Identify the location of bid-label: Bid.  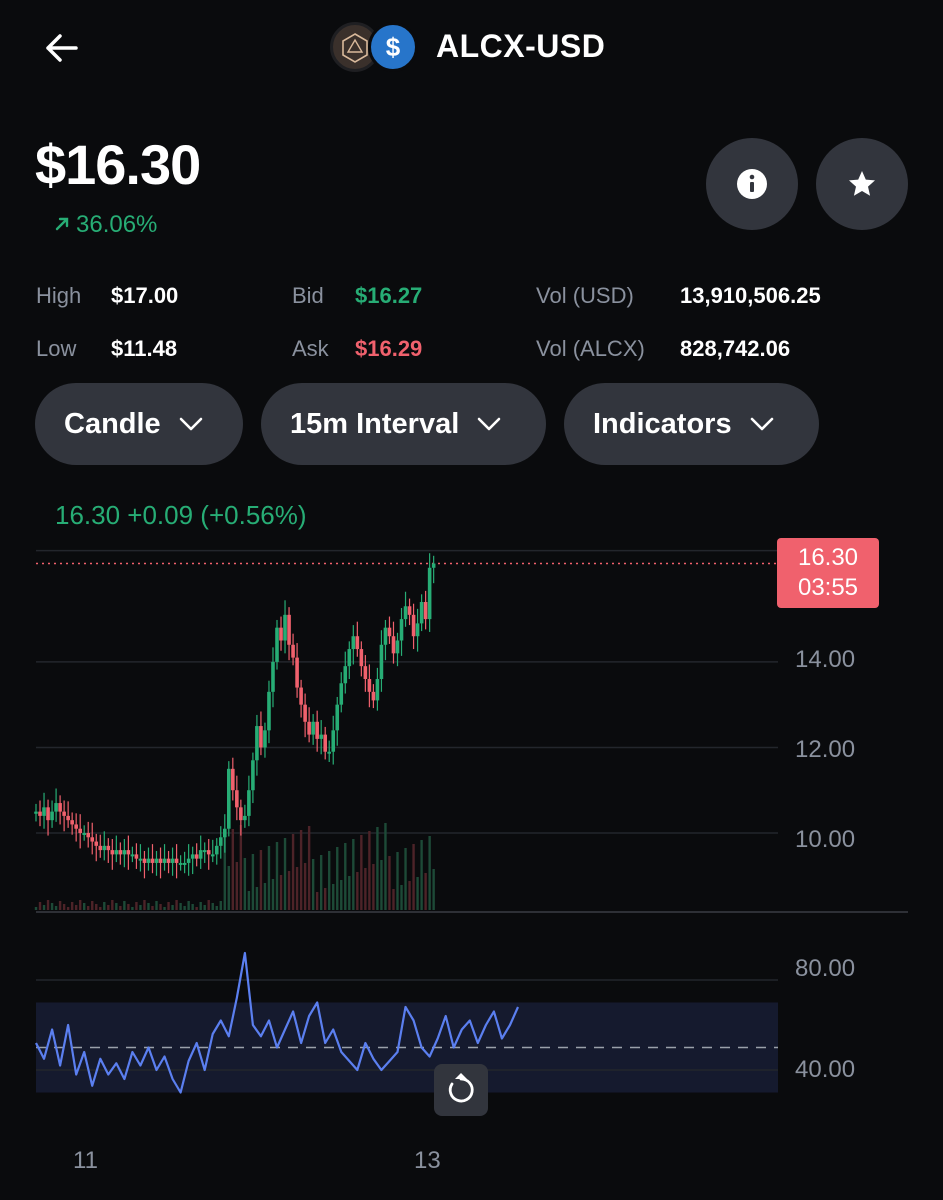
(308, 295).